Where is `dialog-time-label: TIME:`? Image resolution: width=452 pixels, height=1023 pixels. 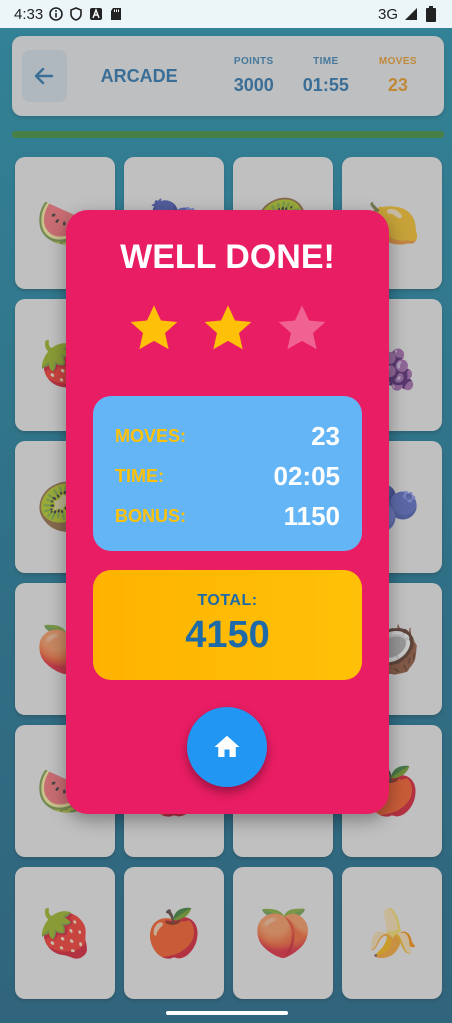 dialog-time-label: TIME: is located at coordinates (139, 475).